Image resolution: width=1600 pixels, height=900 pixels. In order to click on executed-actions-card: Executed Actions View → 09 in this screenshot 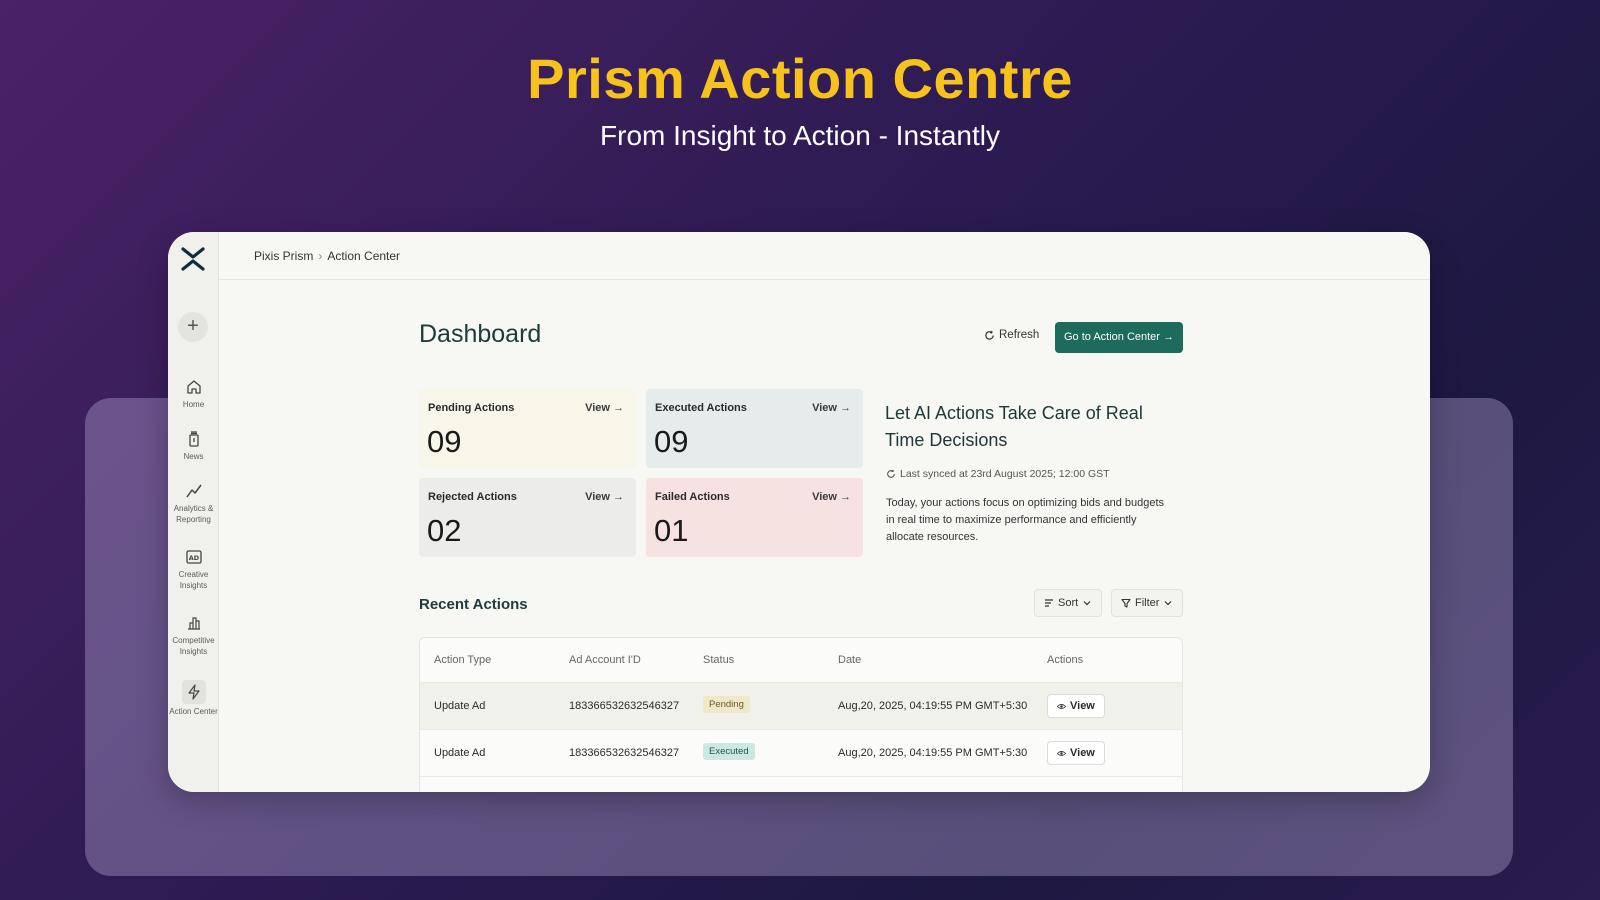, I will do `click(754, 428)`.